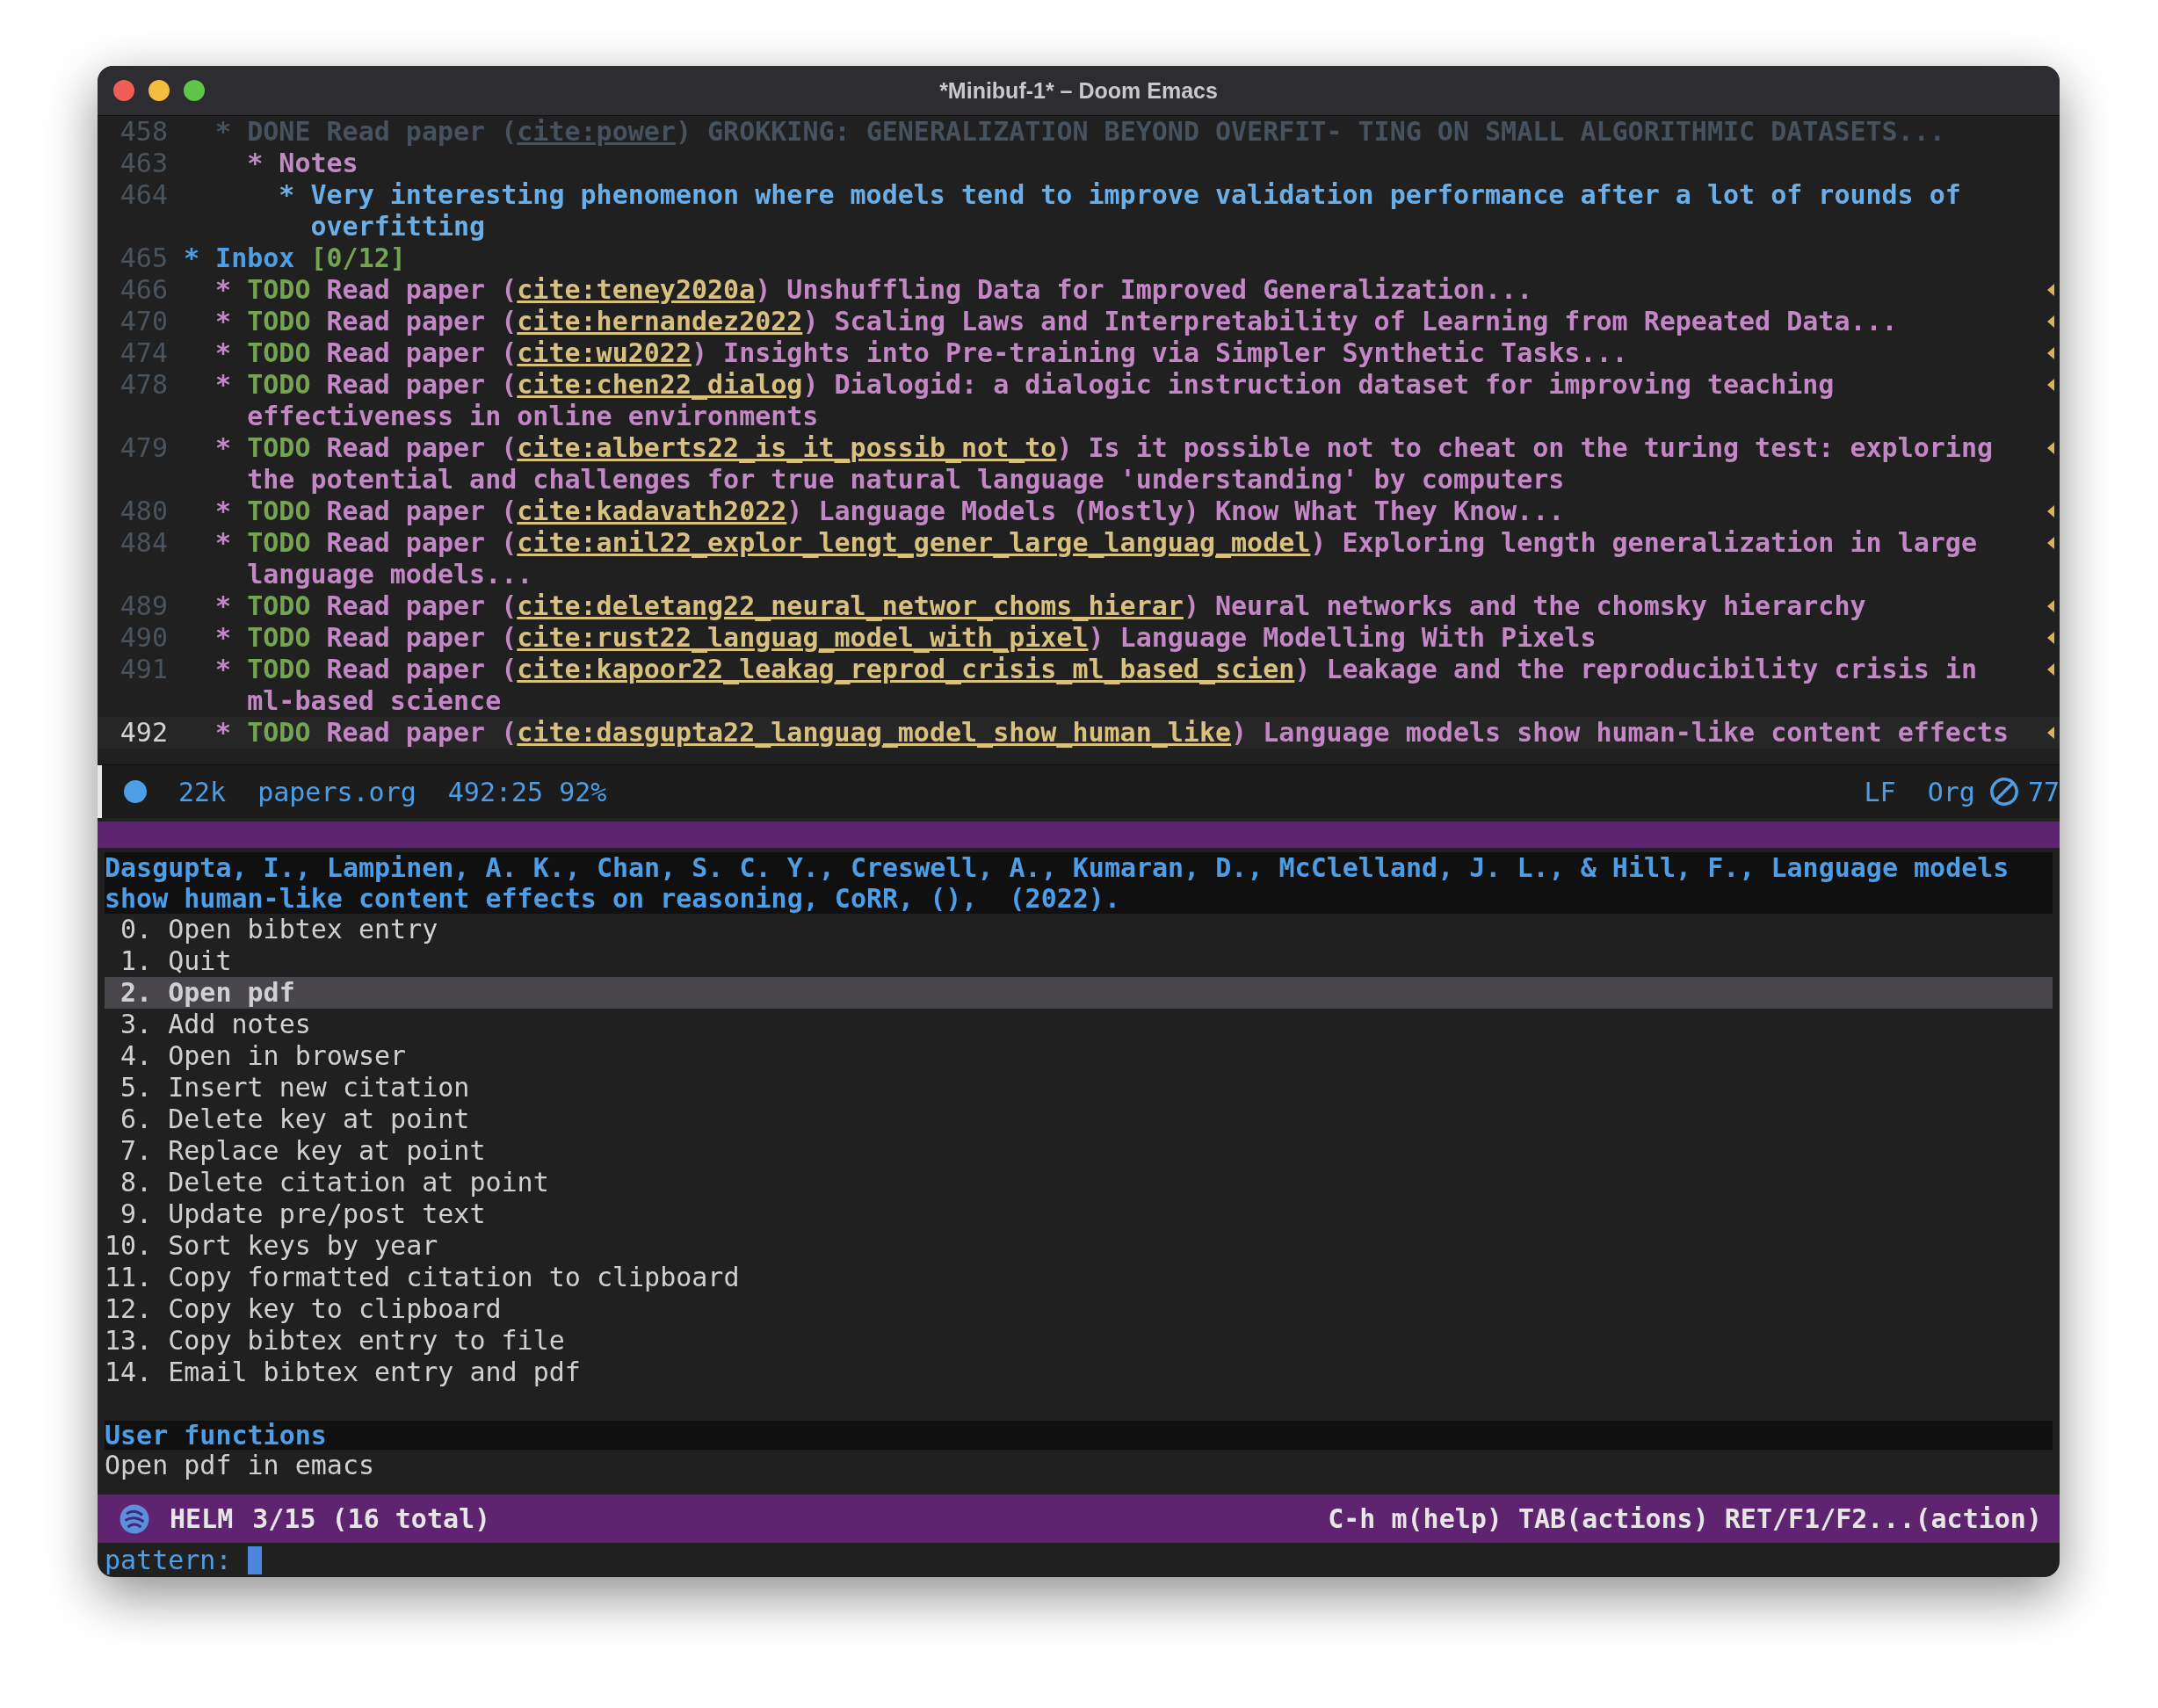 This screenshot has height=1708, width=2158. What do you see at coordinates (1159, 447) in the screenshot?
I see `heading-text: Read paper (cite:alberts22_is_it_possib_not_to) Is it possible not to cheat on the turing test: exploring` at bounding box center [1159, 447].